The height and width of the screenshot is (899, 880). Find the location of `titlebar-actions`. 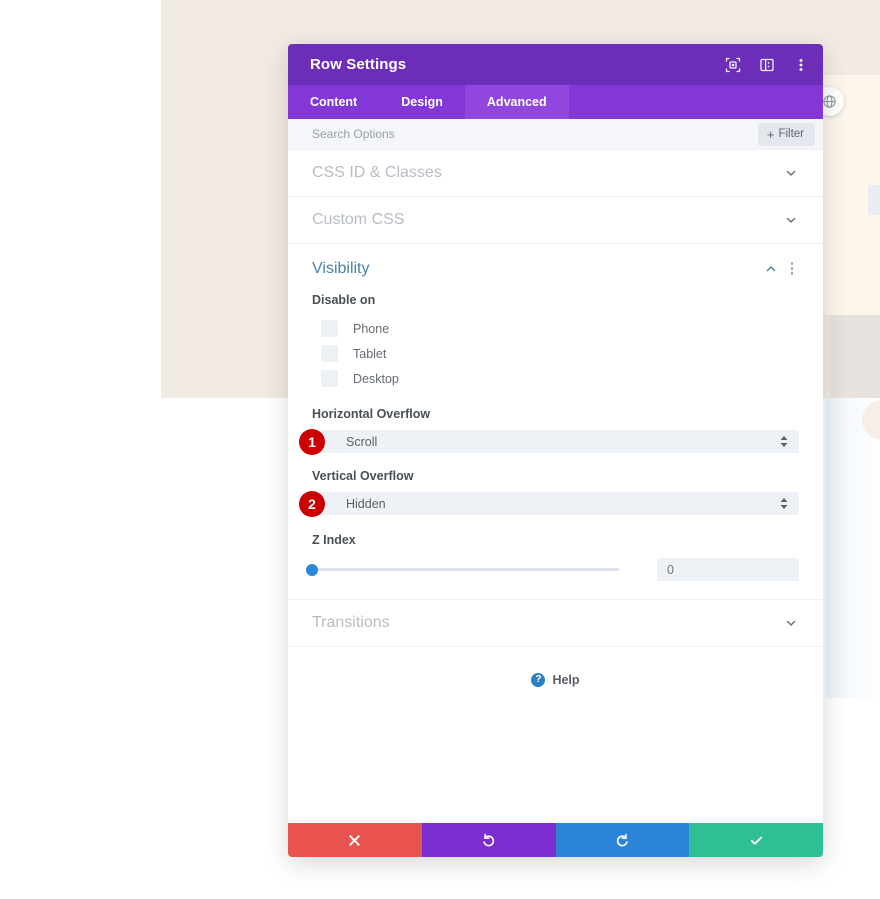

titlebar-actions is located at coordinates (767, 65).